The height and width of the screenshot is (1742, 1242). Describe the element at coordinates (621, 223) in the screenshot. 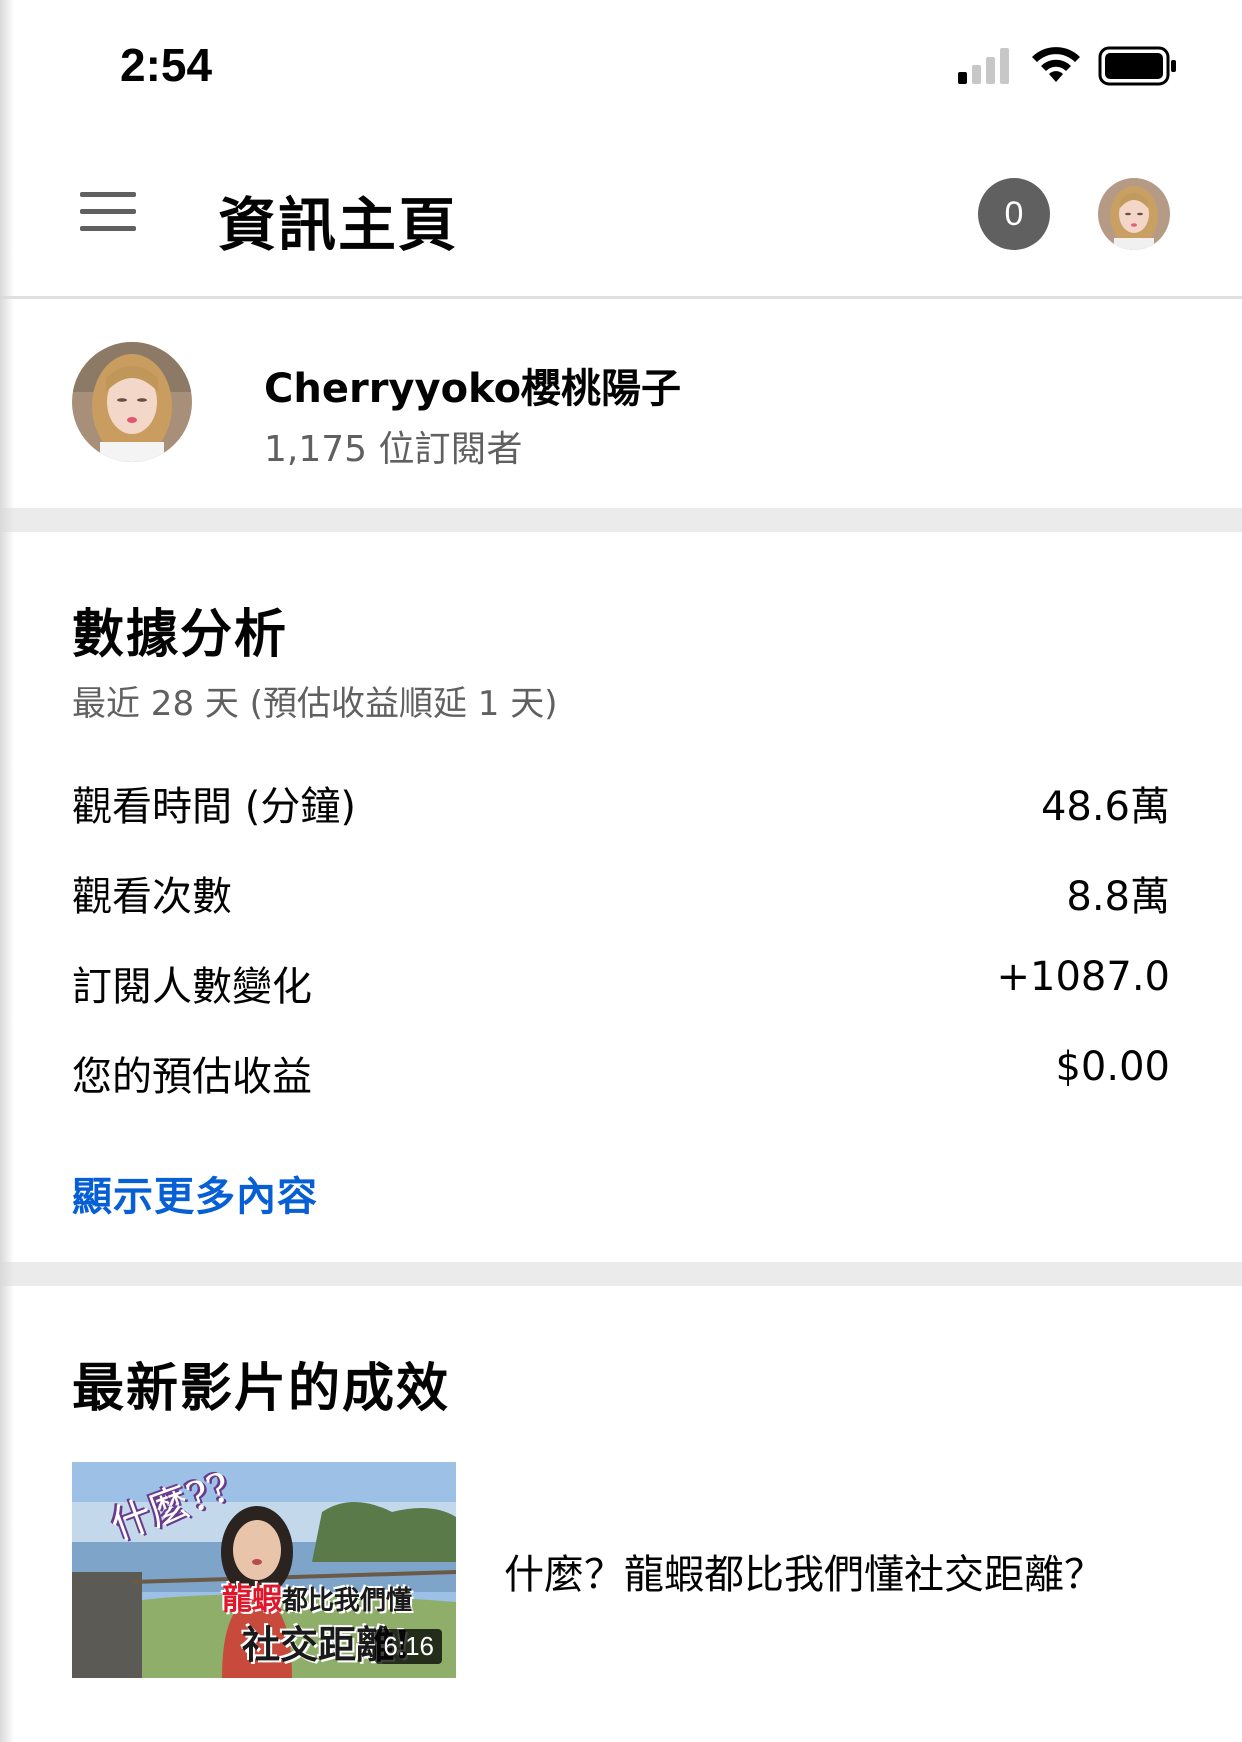

I see `top-app-bar: 資訊主頁 0` at that location.